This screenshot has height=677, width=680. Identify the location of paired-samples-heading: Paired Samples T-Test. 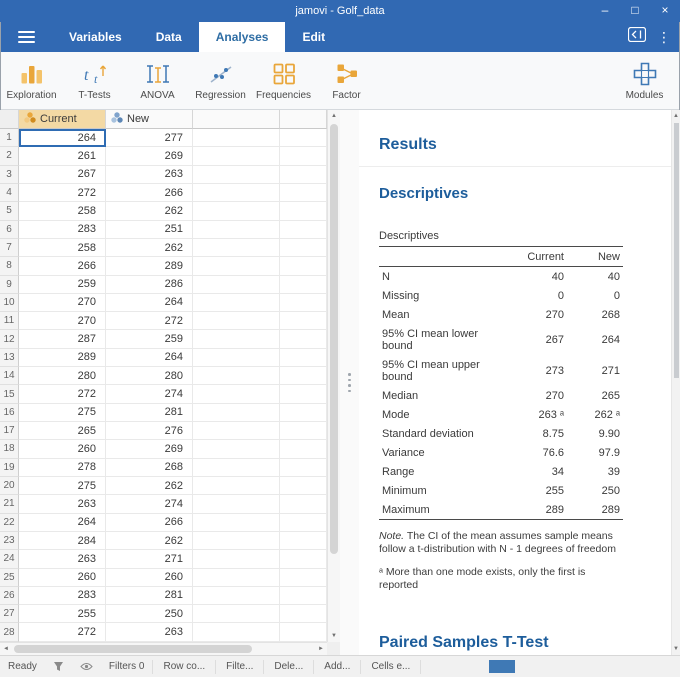
(516, 643).